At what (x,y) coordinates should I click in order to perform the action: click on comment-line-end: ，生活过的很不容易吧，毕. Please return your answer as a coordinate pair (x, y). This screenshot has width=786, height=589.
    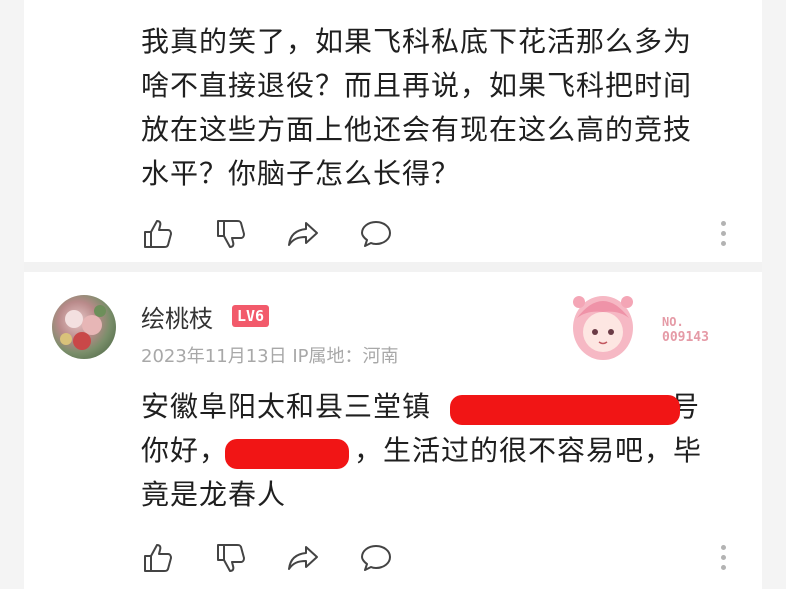
    Looking at the image, I should click on (528, 450).